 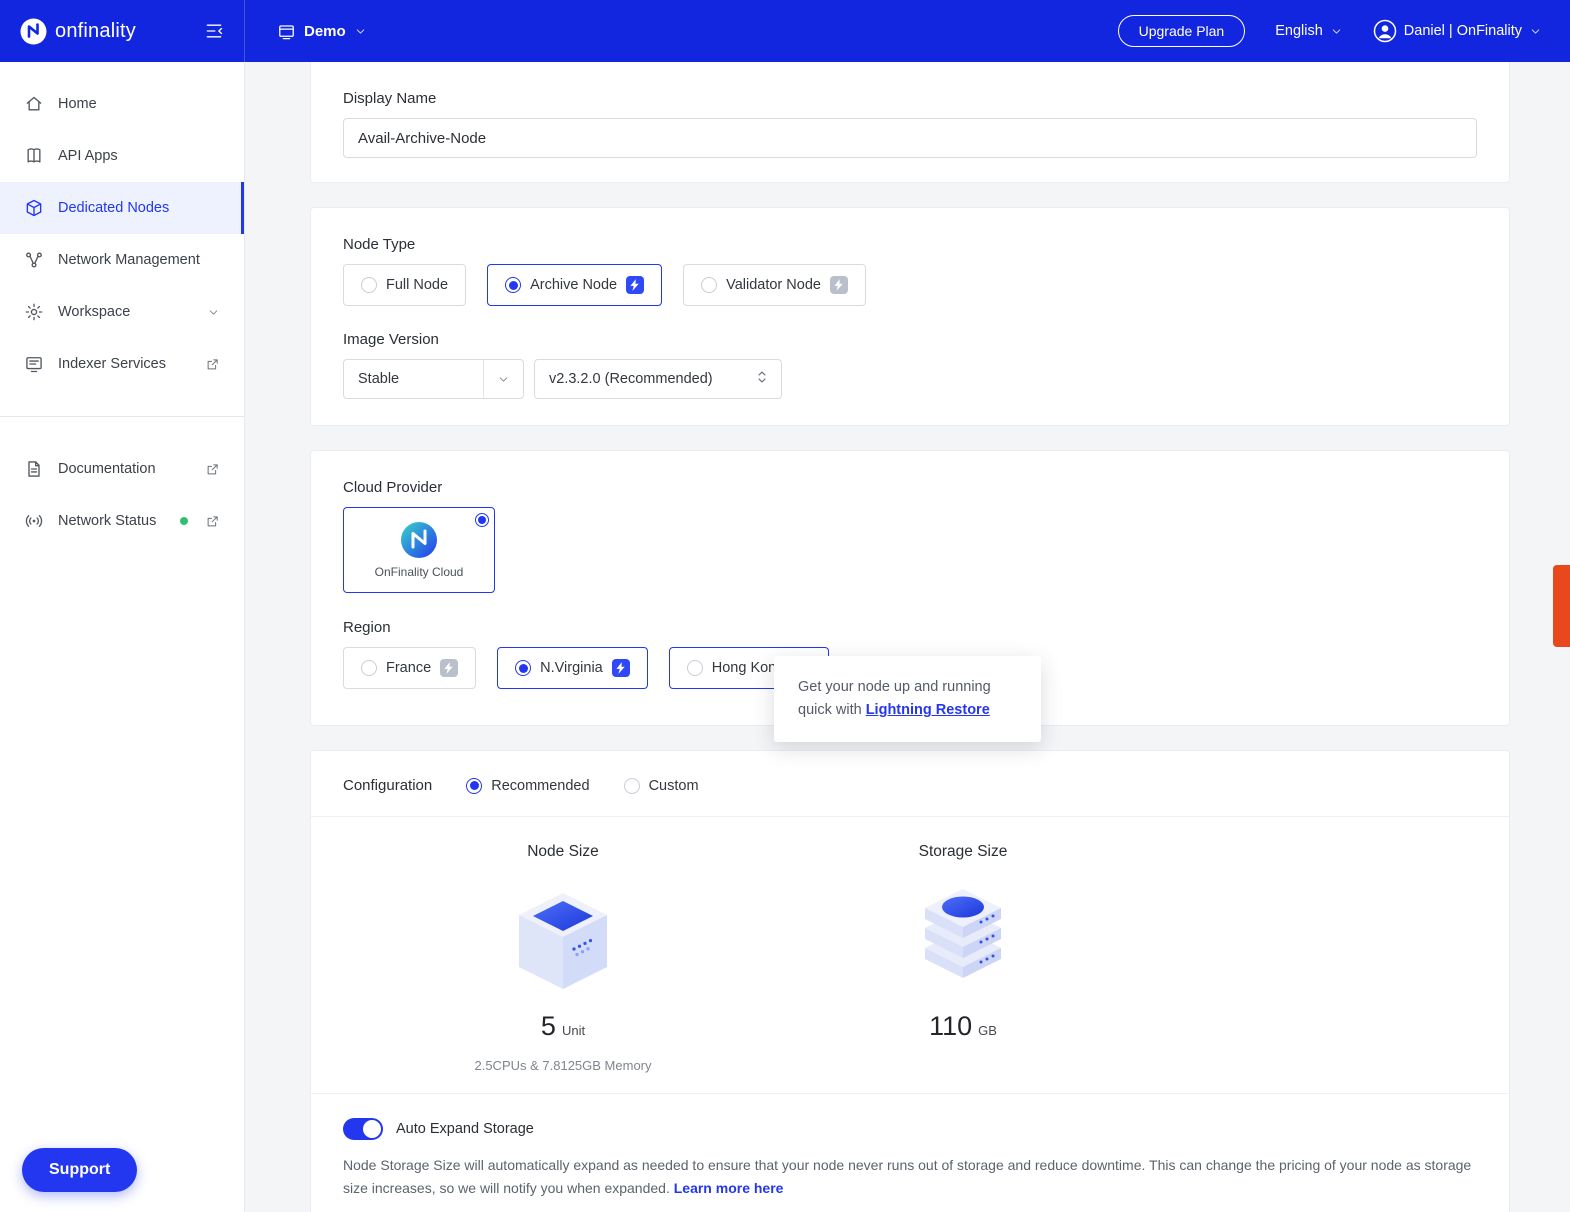 I want to click on toggle-knob, so click(x=372, y=1129).